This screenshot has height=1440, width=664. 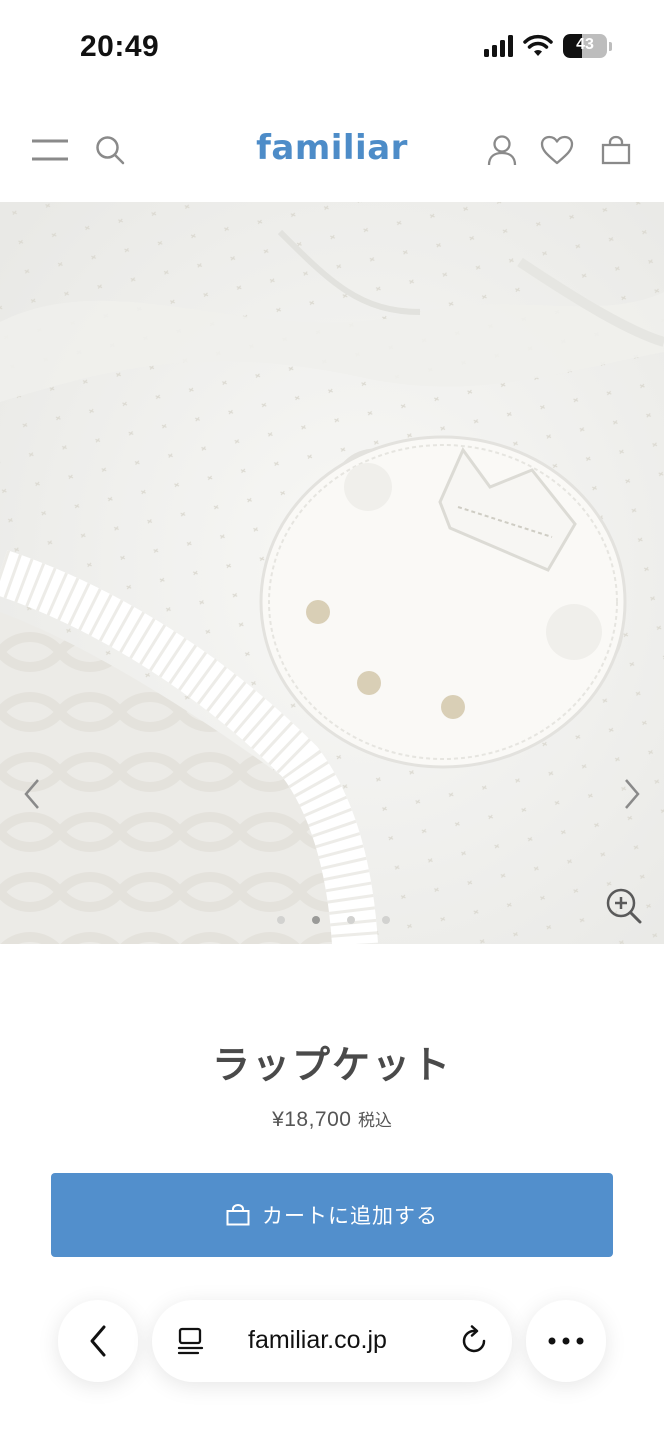 What do you see at coordinates (120, 46) in the screenshot?
I see `status-time: 20:49` at bounding box center [120, 46].